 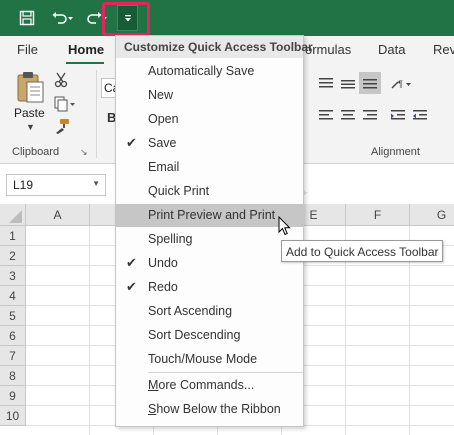 What do you see at coordinates (162, 143) in the screenshot?
I see `menu-item-label: Save` at bounding box center [162, 143].